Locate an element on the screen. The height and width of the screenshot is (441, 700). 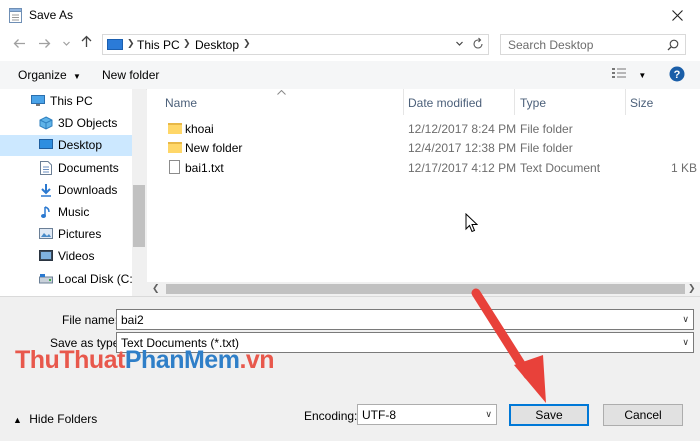
nav-item-3d-objects: 3D Objects is located at coordinates (66, 123).